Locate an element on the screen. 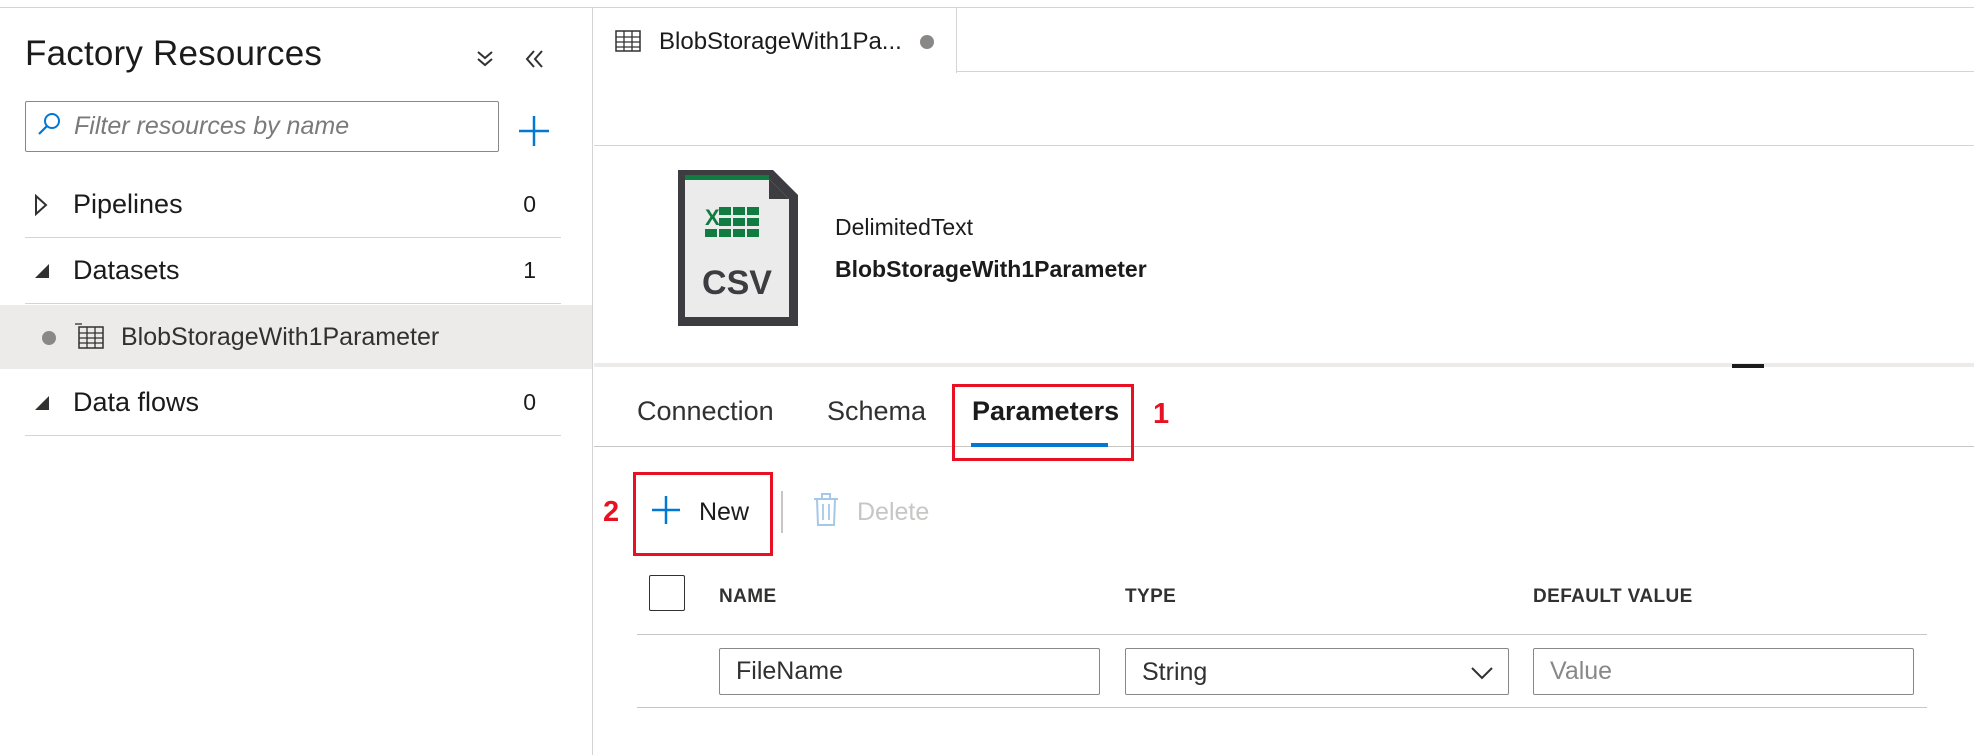 The height and width of the screenshot is (755, 1974). parameter-name-input is located at coordinates (909, 671).